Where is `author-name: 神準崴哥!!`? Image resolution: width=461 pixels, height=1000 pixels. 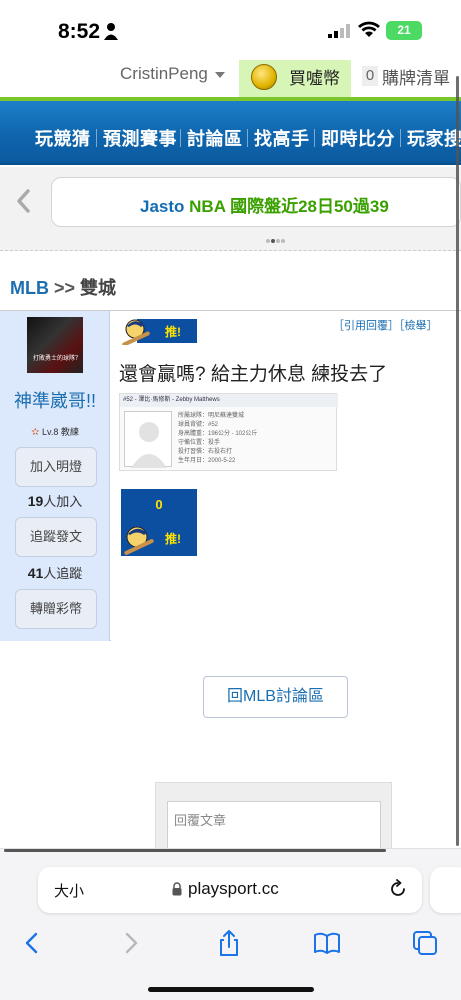 author-name: 神準崴哥!! is located at coordinates (55, 400).